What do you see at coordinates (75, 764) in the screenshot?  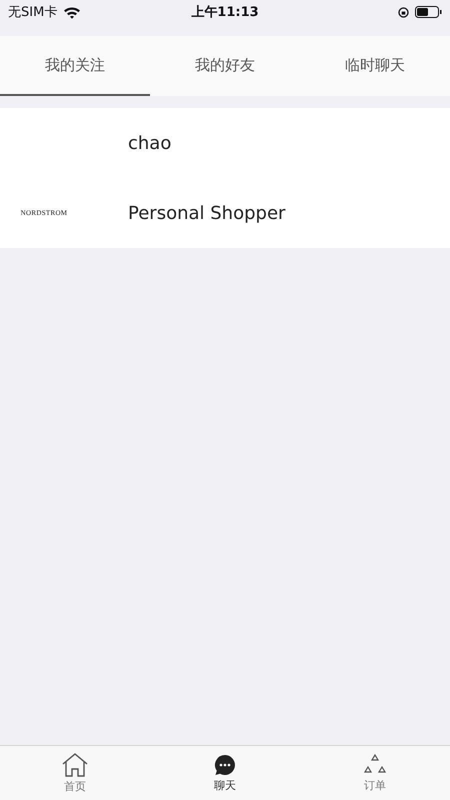 I see `home-icon` at bounding box center [75, 764].